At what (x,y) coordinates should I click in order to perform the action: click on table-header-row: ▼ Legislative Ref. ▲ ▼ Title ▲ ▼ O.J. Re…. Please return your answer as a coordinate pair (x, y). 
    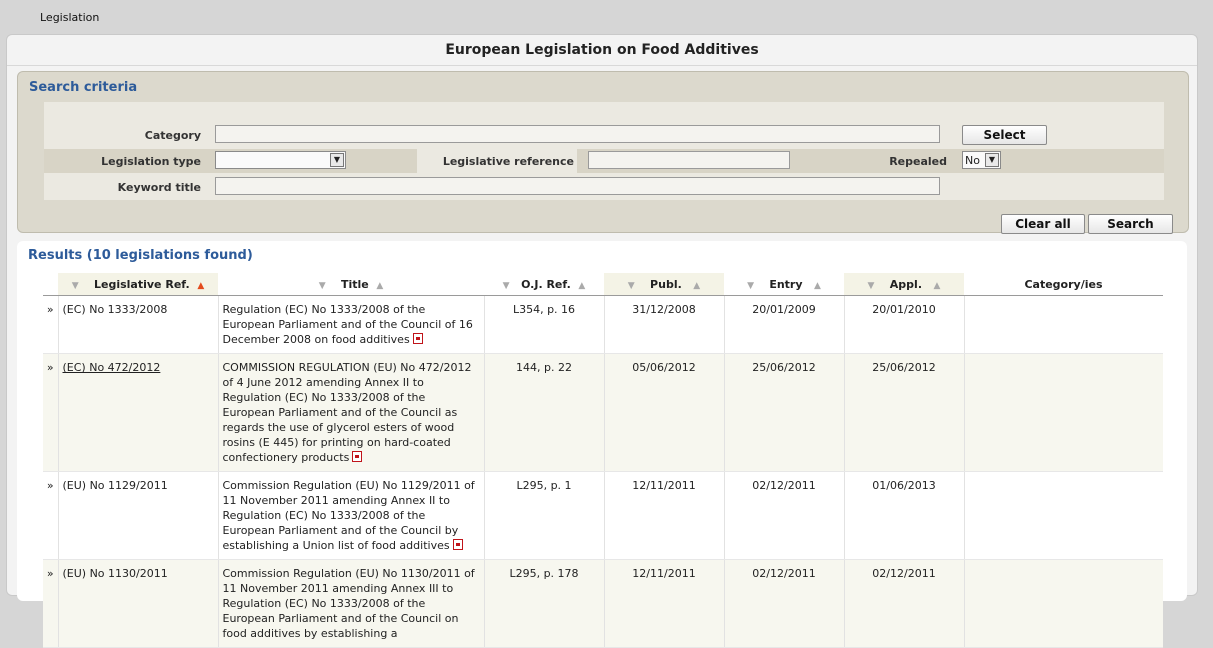
    Looking at the image, I should click on (603, 284).